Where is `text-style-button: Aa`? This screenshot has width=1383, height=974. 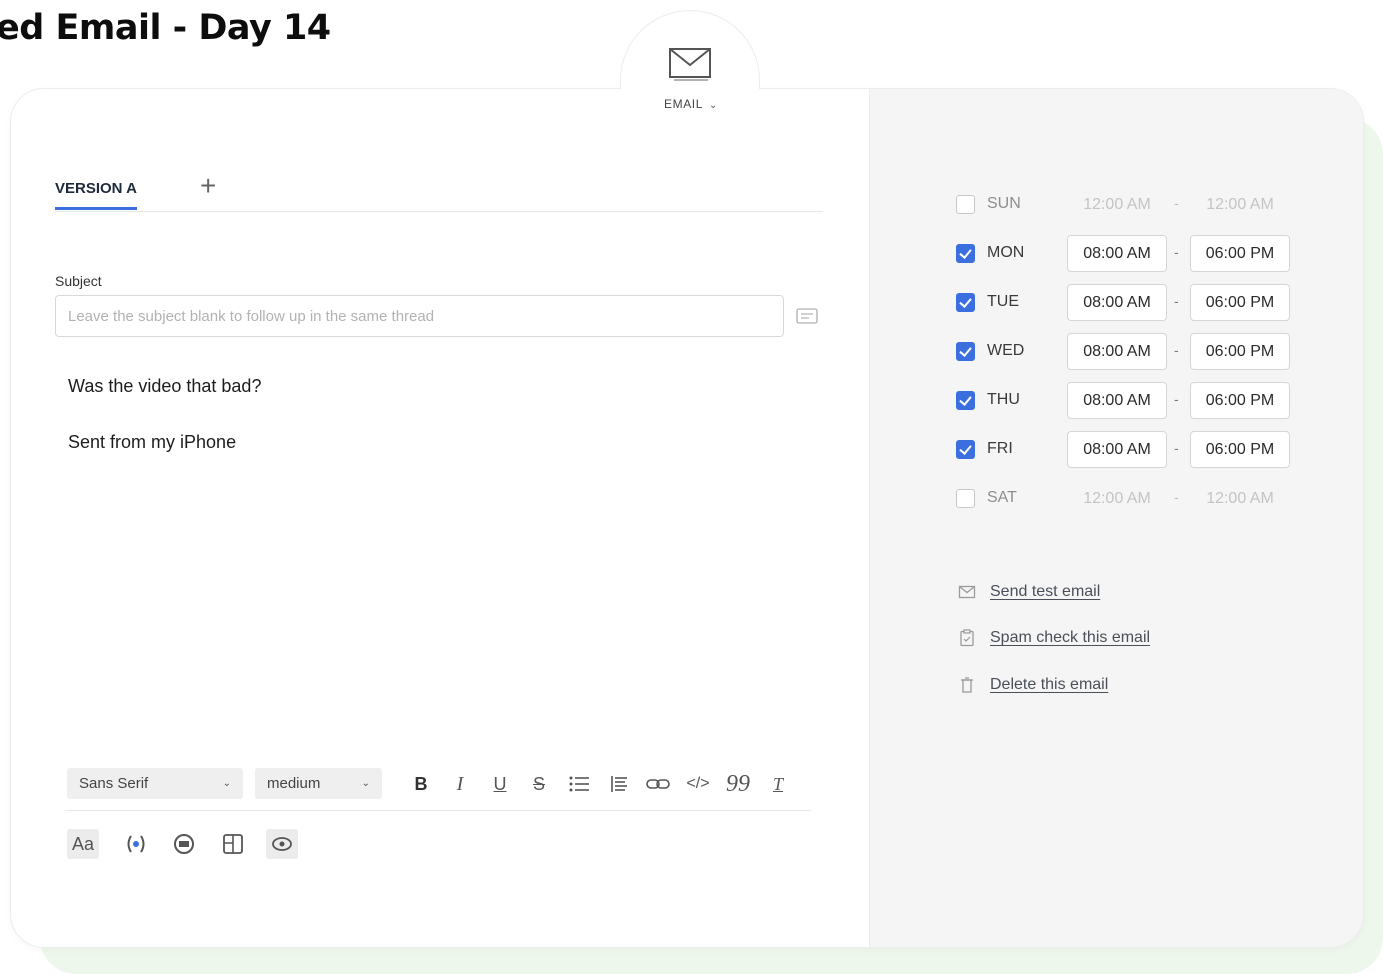
text-style-button: Aa is located at coordinates (83, 844).